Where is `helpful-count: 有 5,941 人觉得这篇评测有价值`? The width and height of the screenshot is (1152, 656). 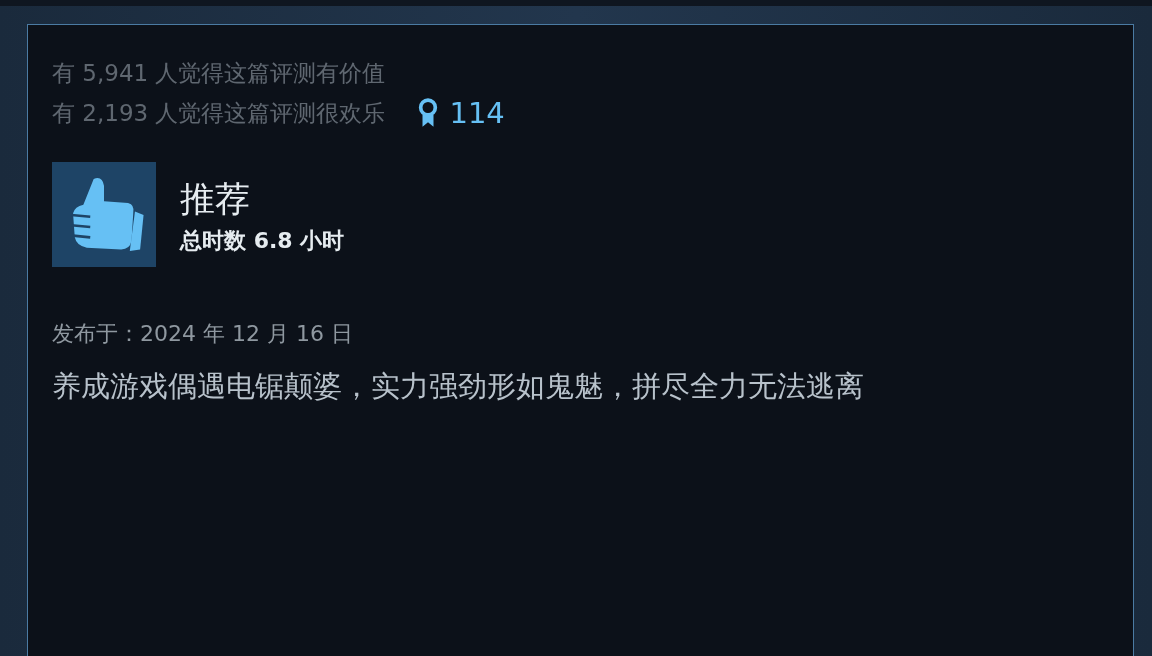 helpful-count: 有 5,941 人觉得这篇评测有价值 is located at coordinates (219, 73).